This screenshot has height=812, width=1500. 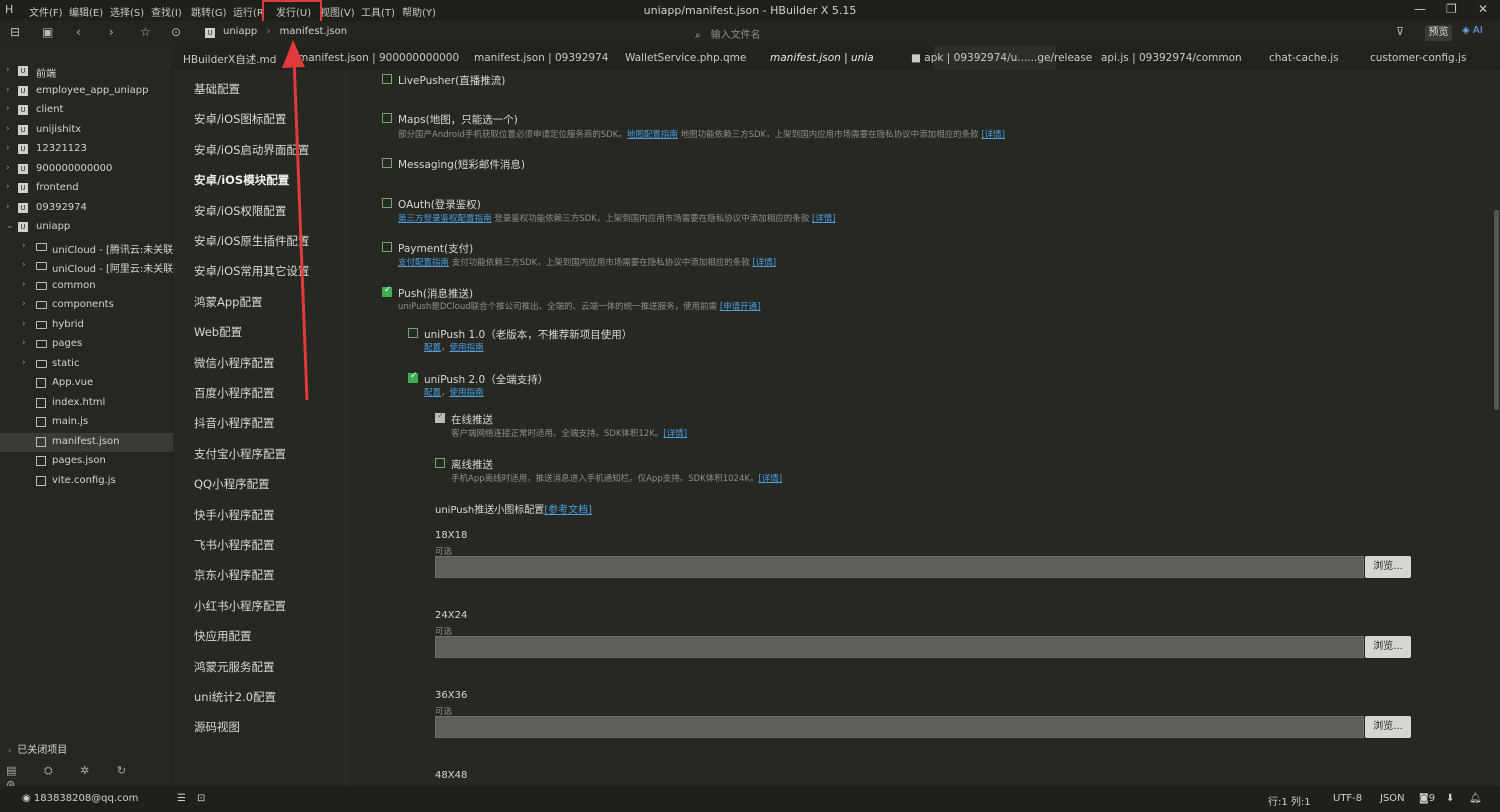 I want to click on language-mode: JSON, so click(x=1392, y=798).